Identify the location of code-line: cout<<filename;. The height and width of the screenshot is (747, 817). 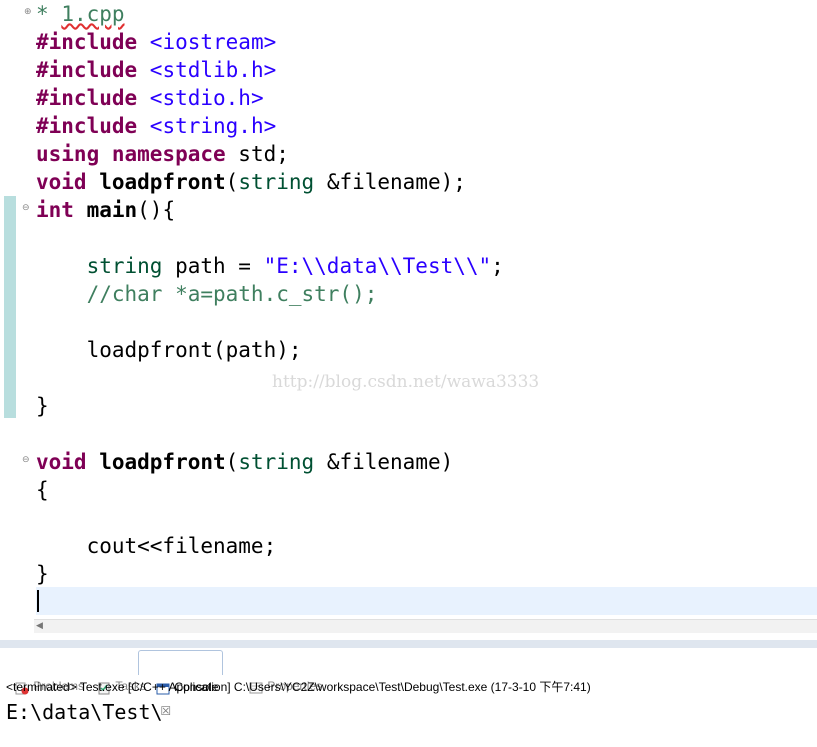
(156, 546).